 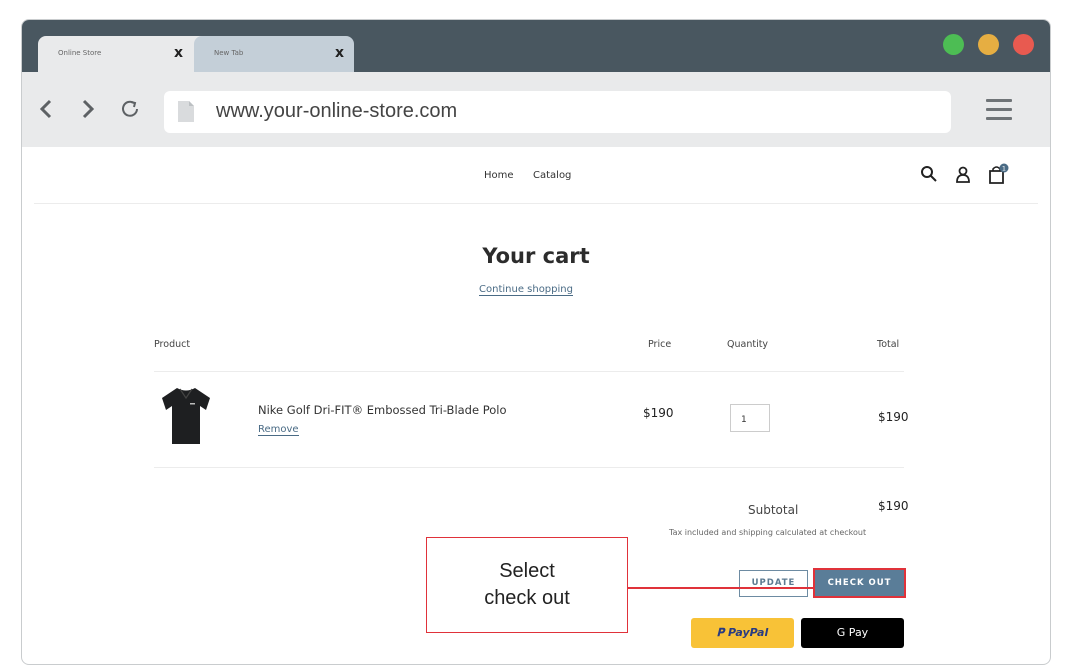 What do you see at coordinates (999, 112) in the screenshot?
I see `menu-icon` at bounding box center [999, 112].